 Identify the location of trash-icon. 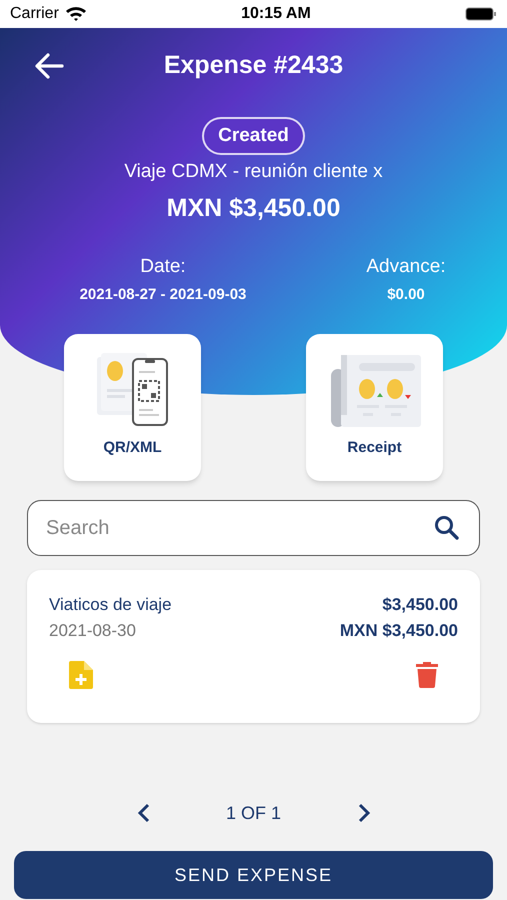
(427, 675).